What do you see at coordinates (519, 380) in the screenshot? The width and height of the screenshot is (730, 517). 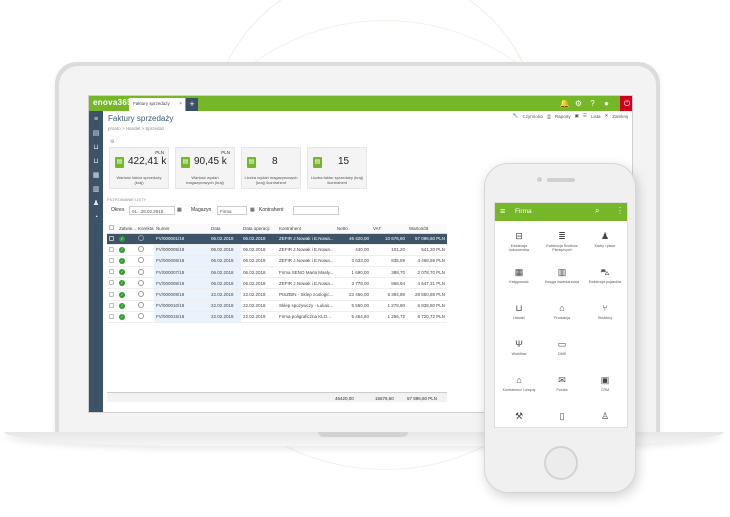 I see `building-icon: ⌂` at bounding box center [519, 380].